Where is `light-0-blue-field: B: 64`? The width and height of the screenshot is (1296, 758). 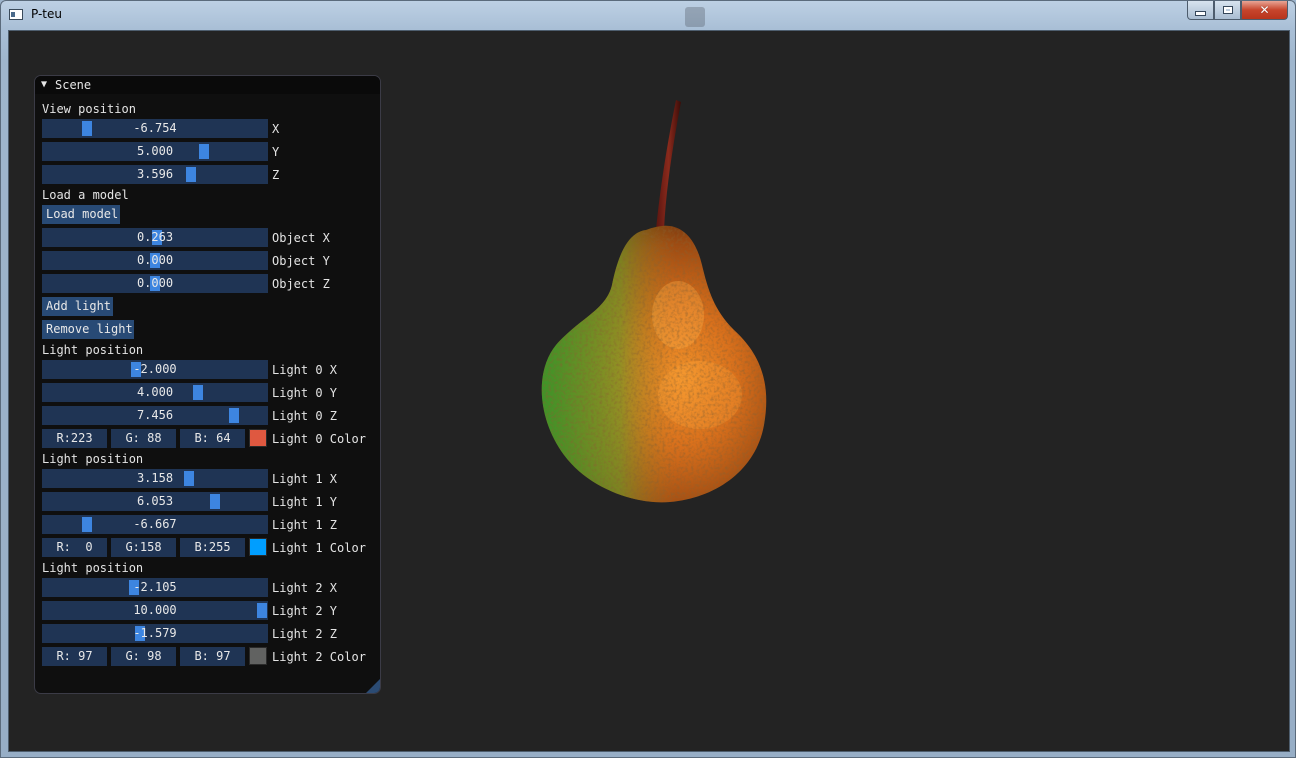
light-0-blue-field: B: 64 is located at coordinates (212, 438).